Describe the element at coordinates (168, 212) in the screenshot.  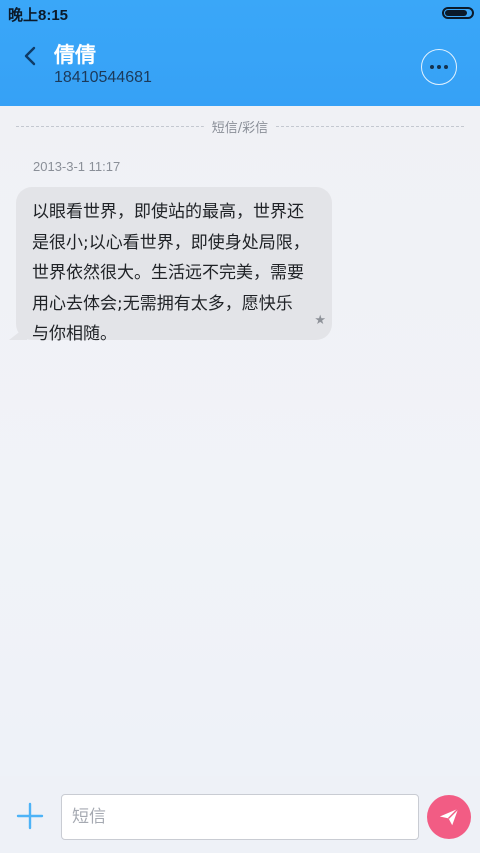
I see `message-line: 以眼看世界，即使站的最高，世界还` at that location.